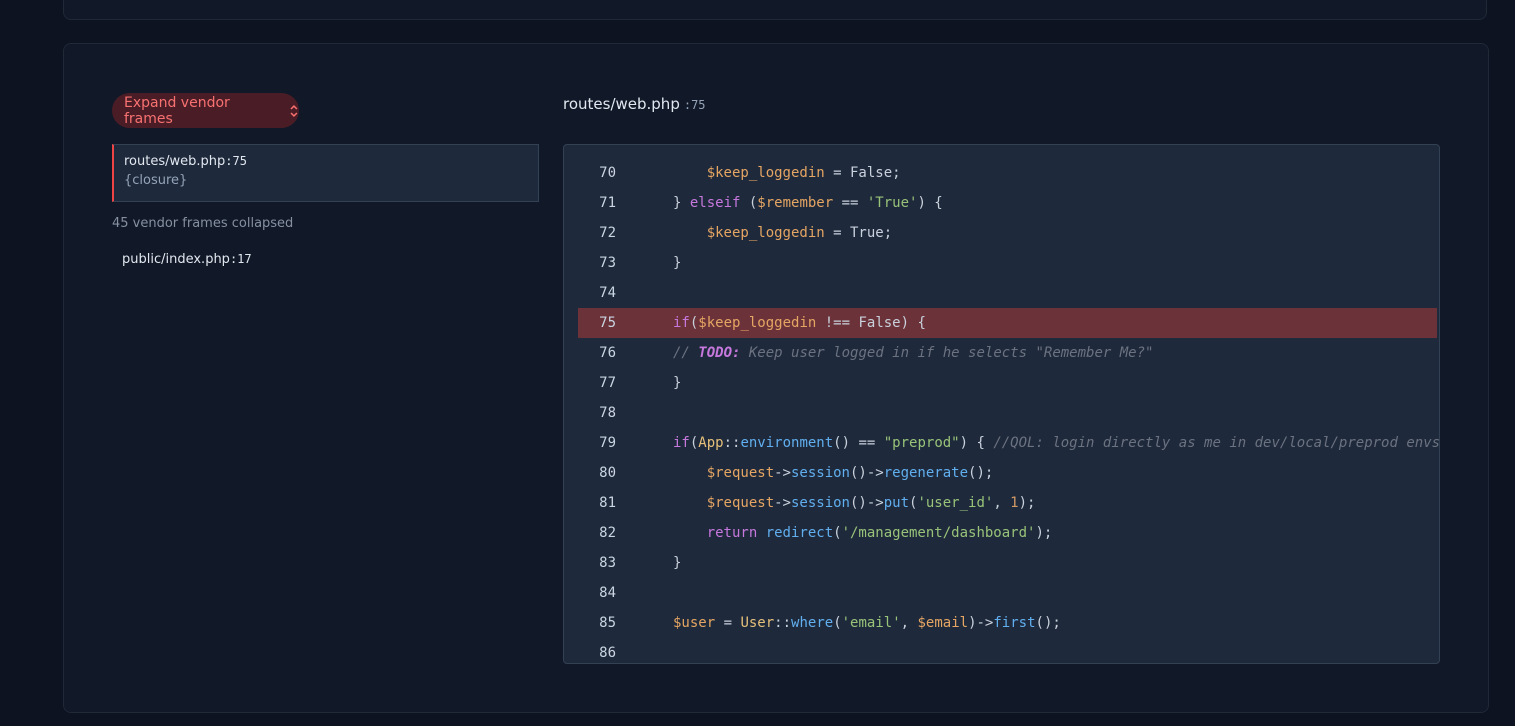 This screenshot has height=726, width=1515. Describe the element at coordinates (694, 105) in the screenshot. I see `code-view-line: :75` at that location.